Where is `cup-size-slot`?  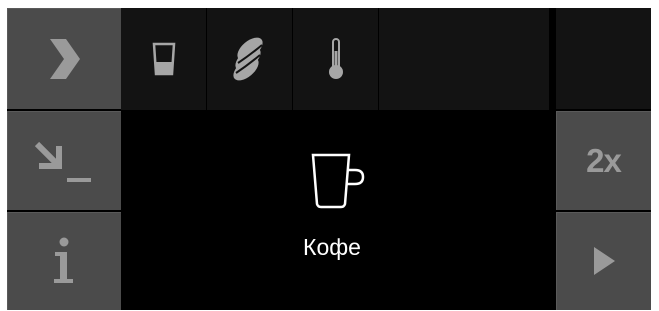
cup-size-slot is located at coordinates (163, 59).